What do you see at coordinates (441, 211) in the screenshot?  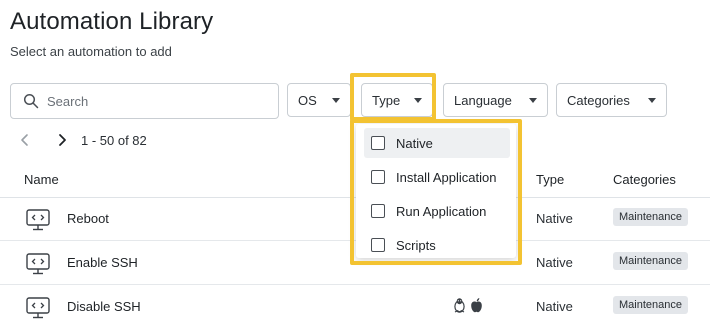 I see `option-label: Run Application` at bounding box center [441, 211].